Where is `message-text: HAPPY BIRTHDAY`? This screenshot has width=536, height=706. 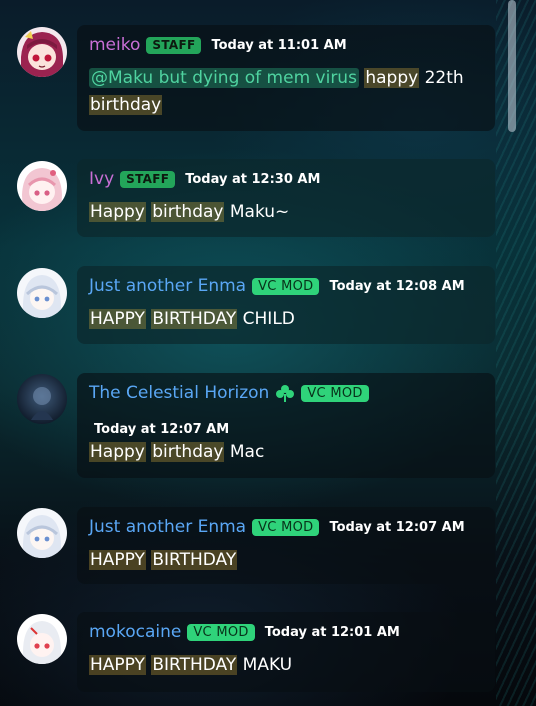
message-text: HAPPY BIRTHDAY is located at coordinates (163, 560).